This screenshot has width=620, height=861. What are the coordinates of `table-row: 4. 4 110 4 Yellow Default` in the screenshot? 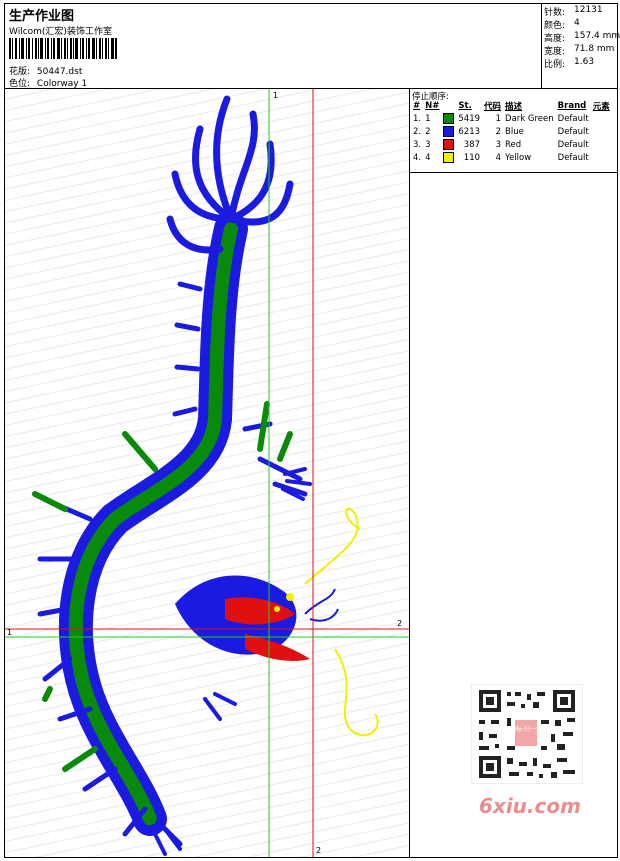 It's located at (501, 157).